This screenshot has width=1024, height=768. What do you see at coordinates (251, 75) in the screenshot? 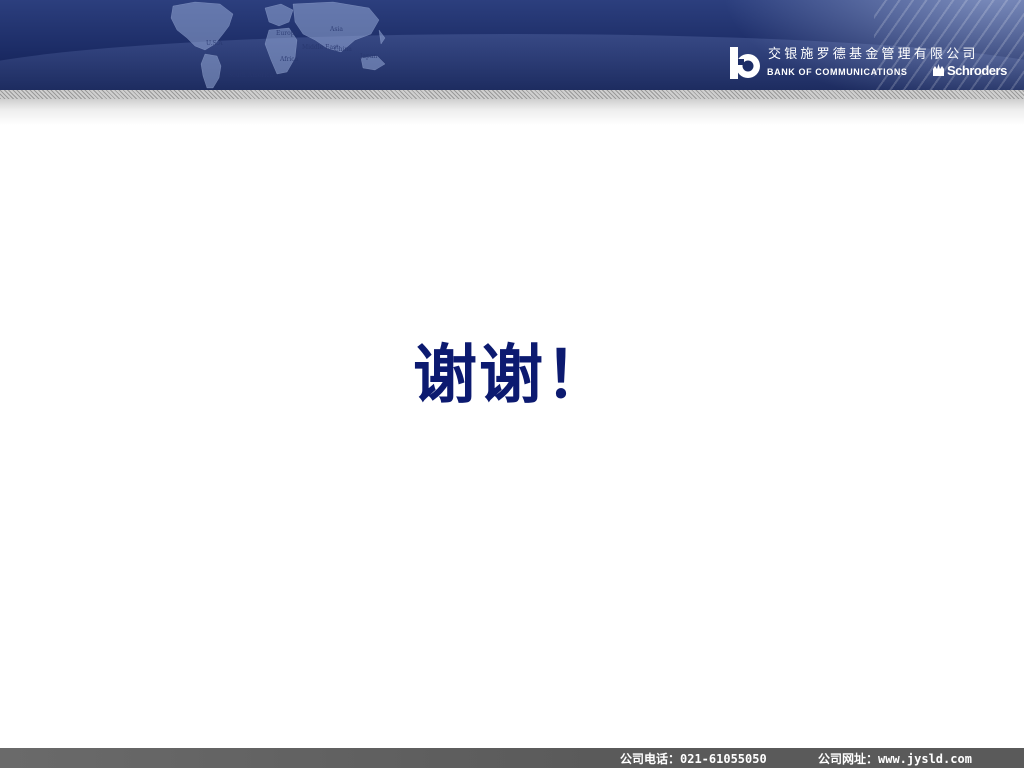
I see `map-label-south-america: South America` at bounding box center [251, 75].